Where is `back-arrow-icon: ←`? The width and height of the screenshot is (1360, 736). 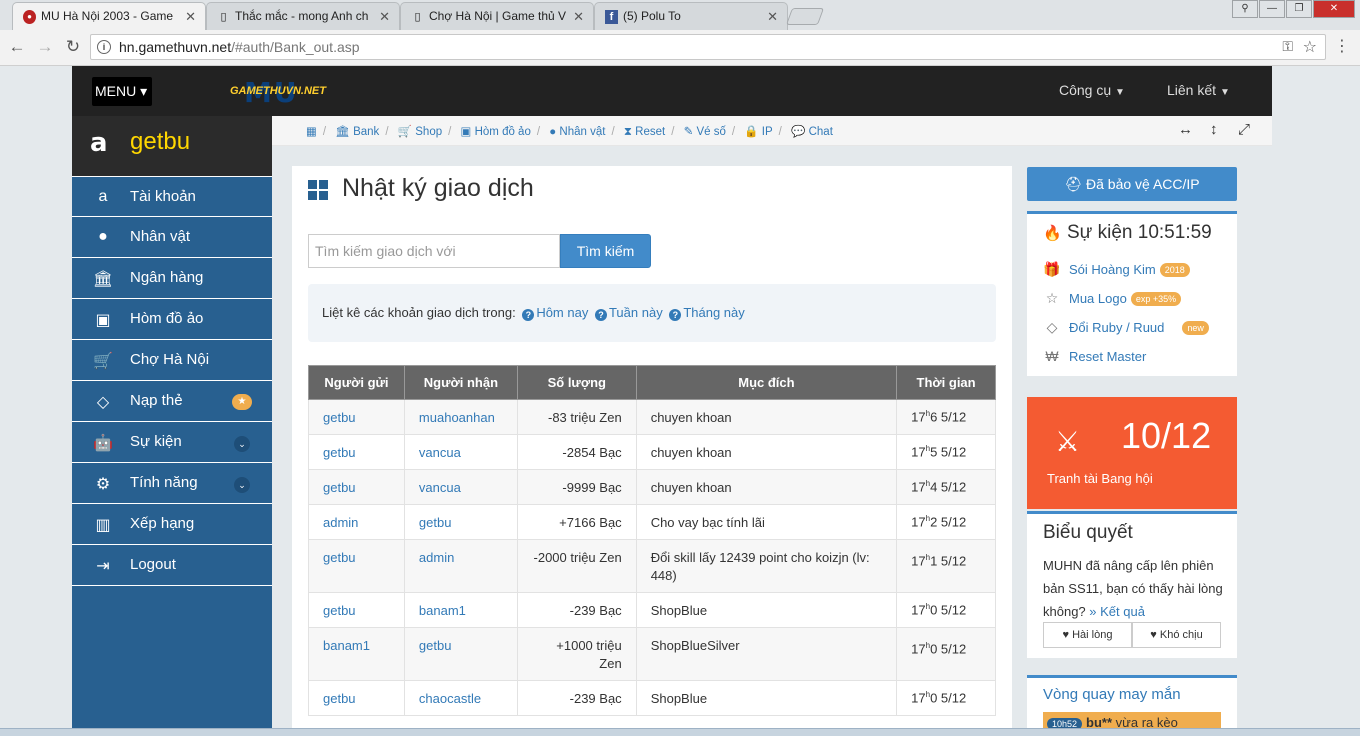 back-arrow-icon: ← is located at coordinates (17, 47).